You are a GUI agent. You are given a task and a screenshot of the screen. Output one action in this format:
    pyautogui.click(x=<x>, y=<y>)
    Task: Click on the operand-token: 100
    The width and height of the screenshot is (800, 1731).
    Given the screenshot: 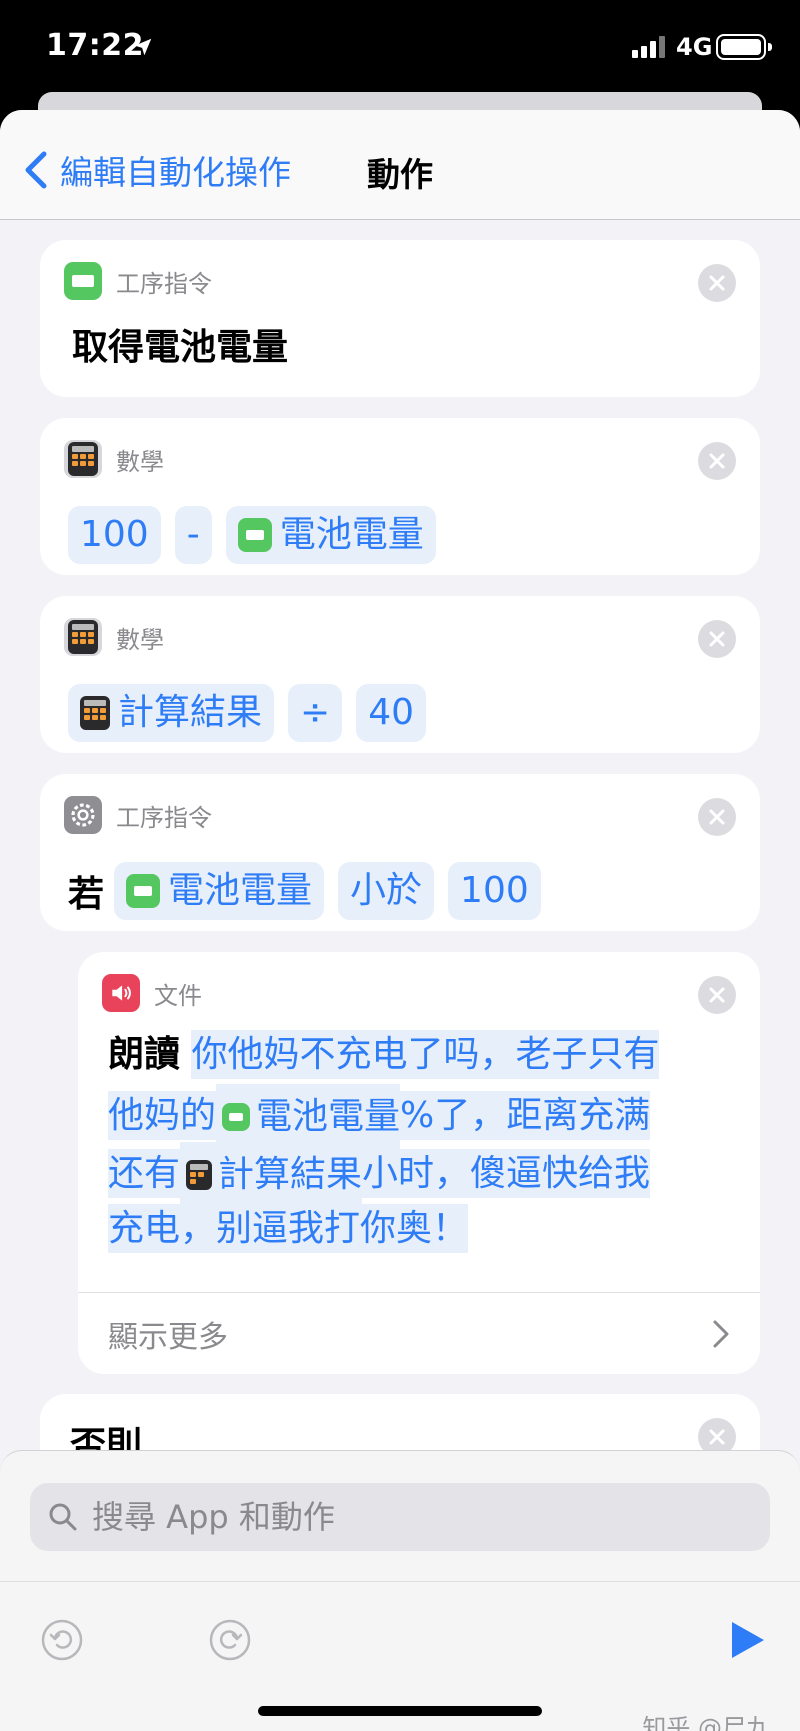 What is the action you would take?
    pyautogui.click(x=114, y=535)
    